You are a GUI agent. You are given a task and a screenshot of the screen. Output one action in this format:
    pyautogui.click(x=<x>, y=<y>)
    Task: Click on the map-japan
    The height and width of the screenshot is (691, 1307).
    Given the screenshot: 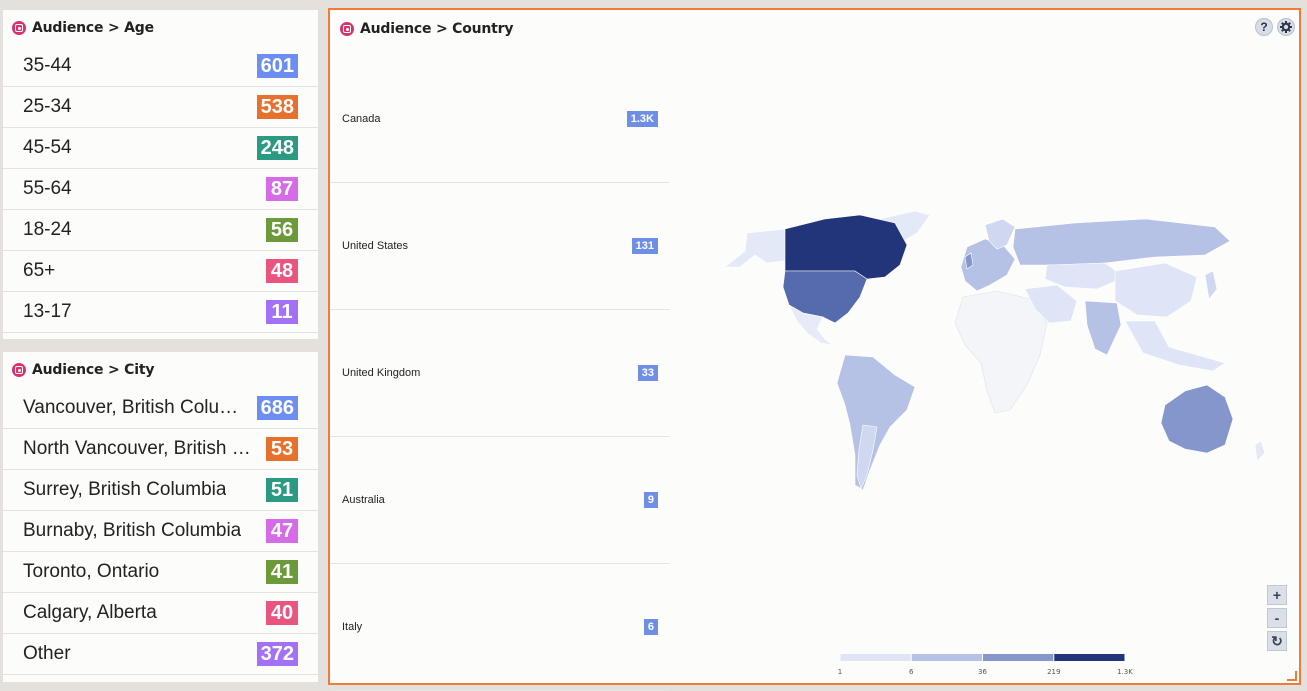 What is the action you would take?
    pyautogui.click(x=1211, y=285)
    